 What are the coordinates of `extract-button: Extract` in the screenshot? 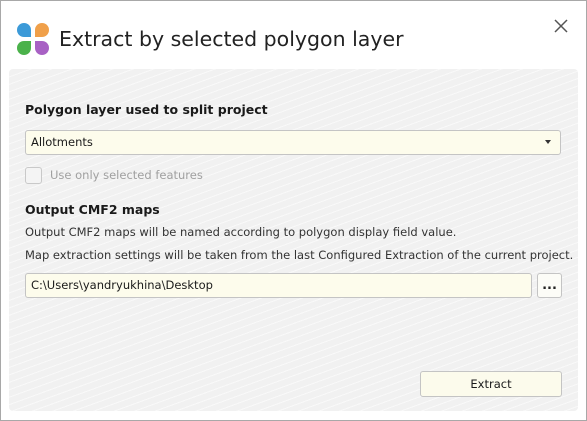 It's located at (491, 384).